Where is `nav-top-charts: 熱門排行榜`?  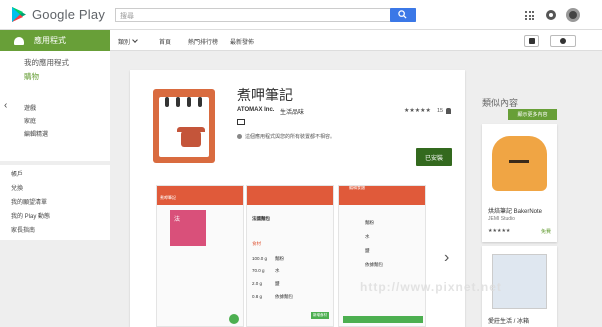
nav-top-charts: 熱門排行榜 is located at coordinates (203, 41).